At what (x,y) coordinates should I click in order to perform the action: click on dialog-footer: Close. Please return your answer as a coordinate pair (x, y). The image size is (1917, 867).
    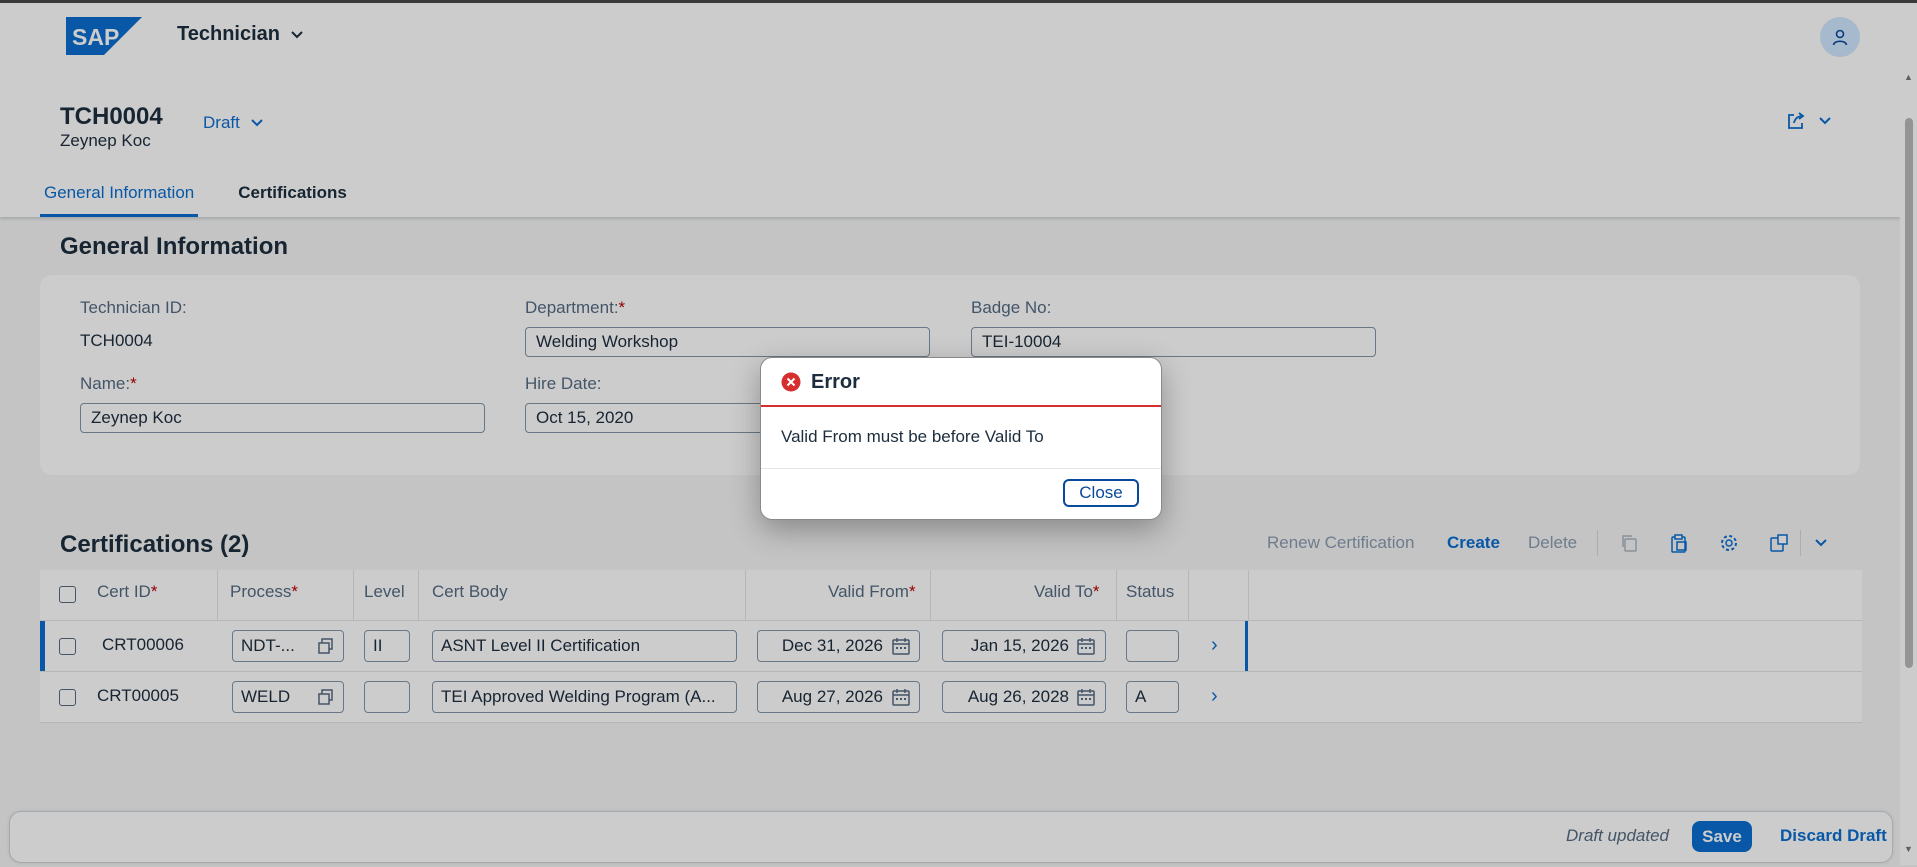
    Looking at the image, I should click on (961, 493).